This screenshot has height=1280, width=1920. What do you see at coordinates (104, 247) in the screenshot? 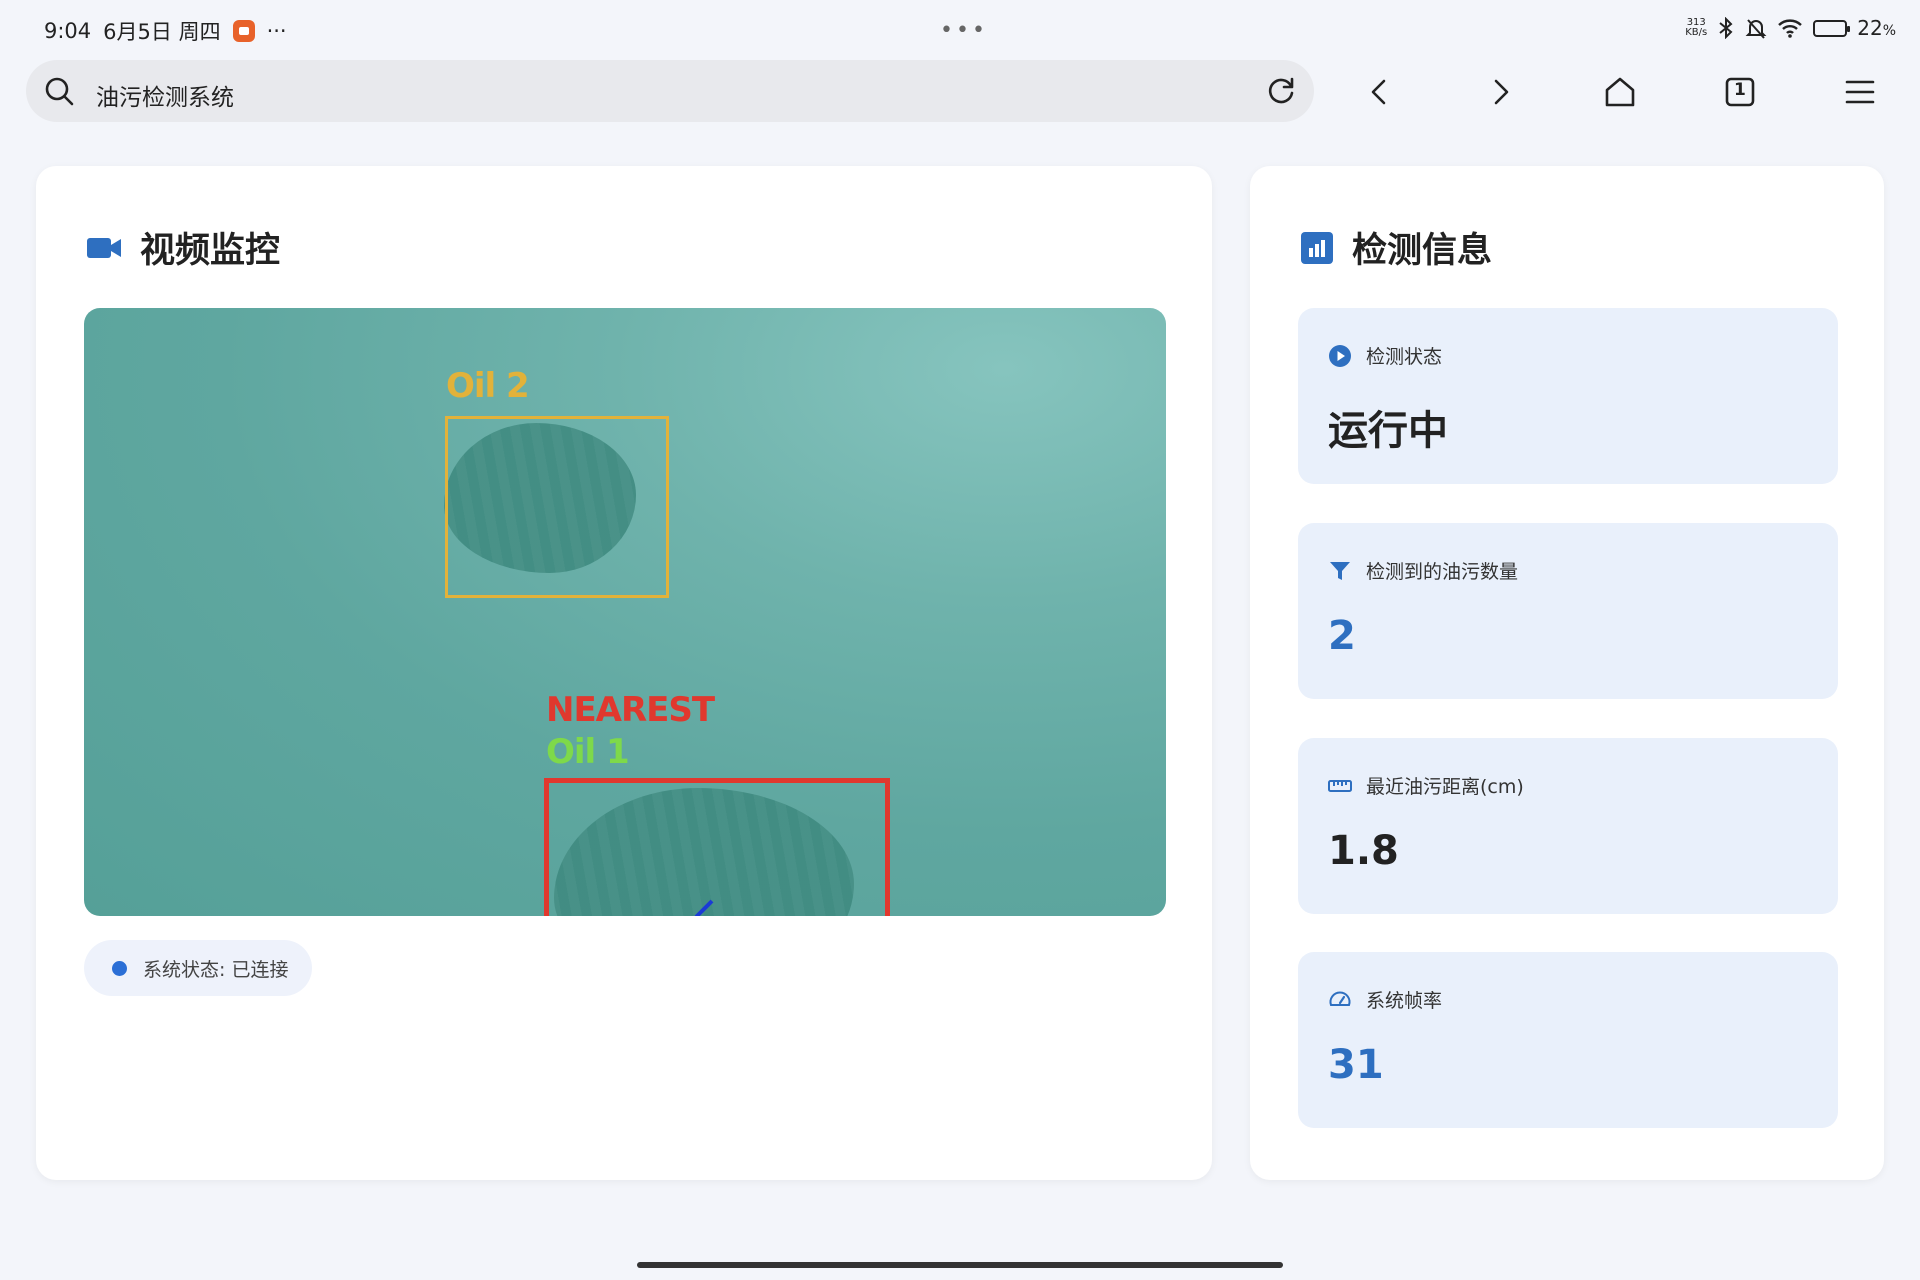
I see `video-camera-icon` at bounding box center [104, 247].